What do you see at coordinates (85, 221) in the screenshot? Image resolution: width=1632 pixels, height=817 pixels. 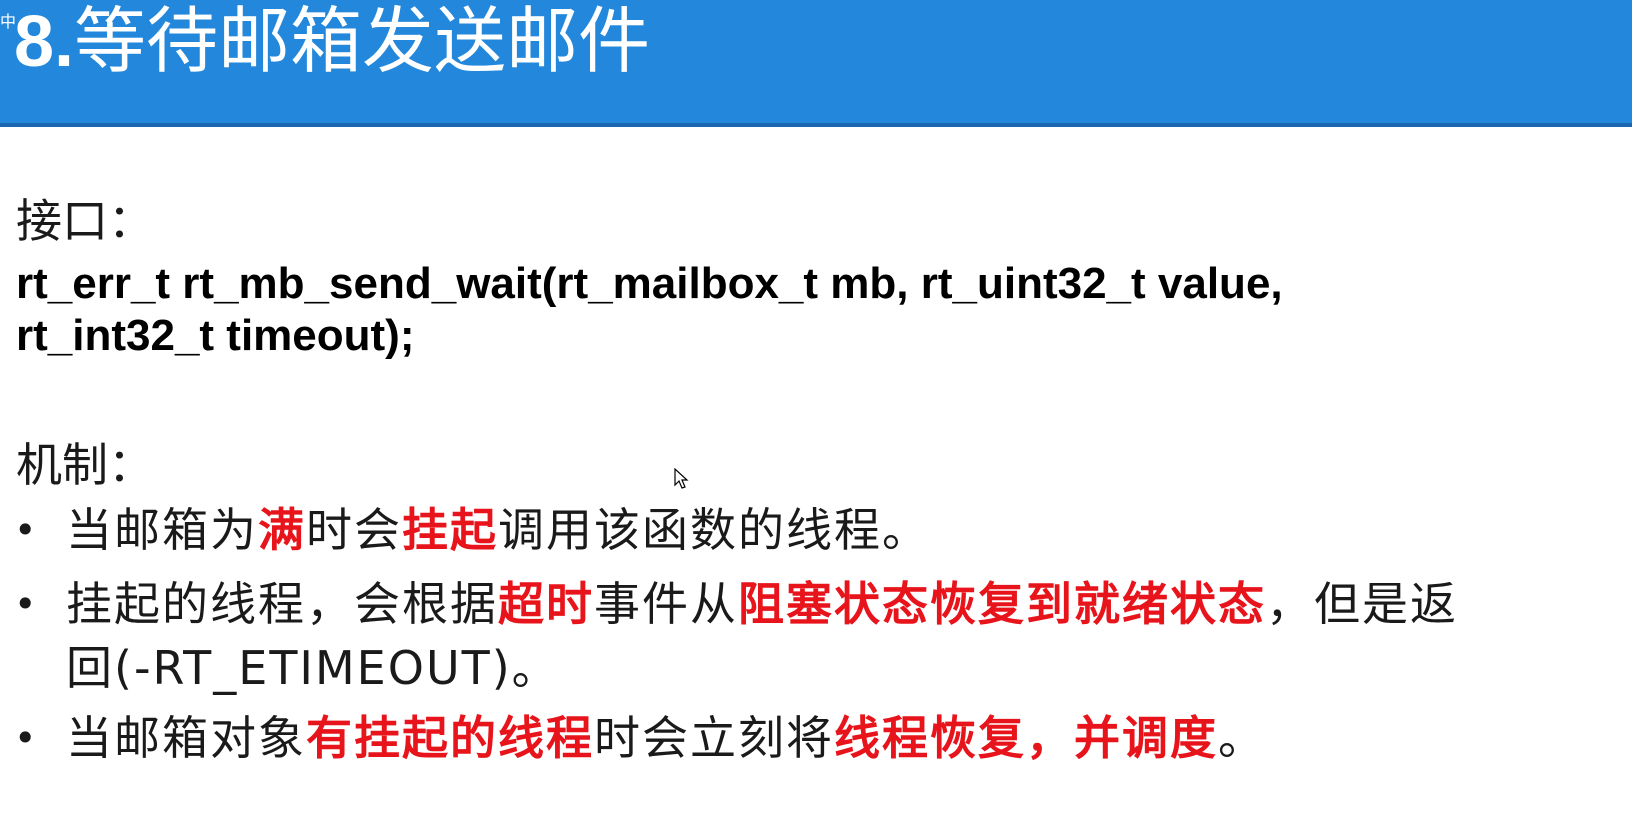 I see `interface-label: 接口：` at bounding box center [85, 221].